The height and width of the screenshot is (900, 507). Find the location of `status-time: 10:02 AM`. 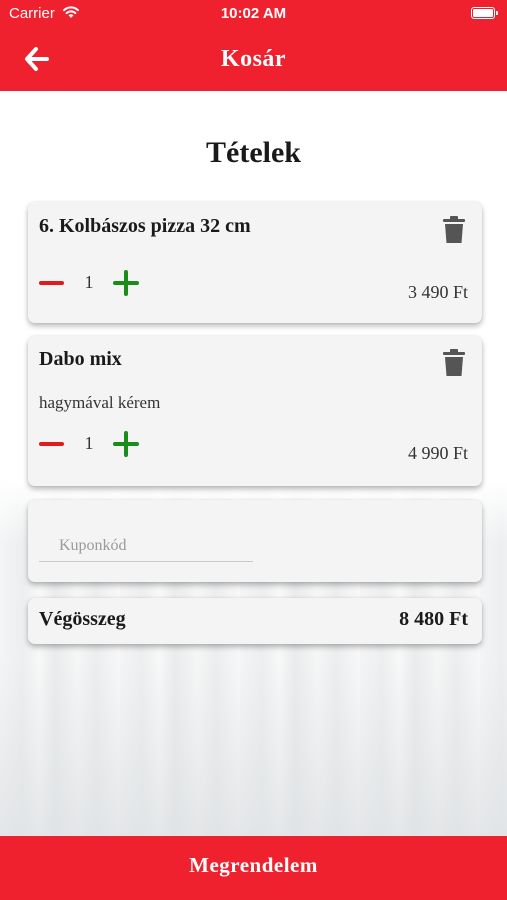

status-time: 10:02 AM is located at coordinates (253, 13).